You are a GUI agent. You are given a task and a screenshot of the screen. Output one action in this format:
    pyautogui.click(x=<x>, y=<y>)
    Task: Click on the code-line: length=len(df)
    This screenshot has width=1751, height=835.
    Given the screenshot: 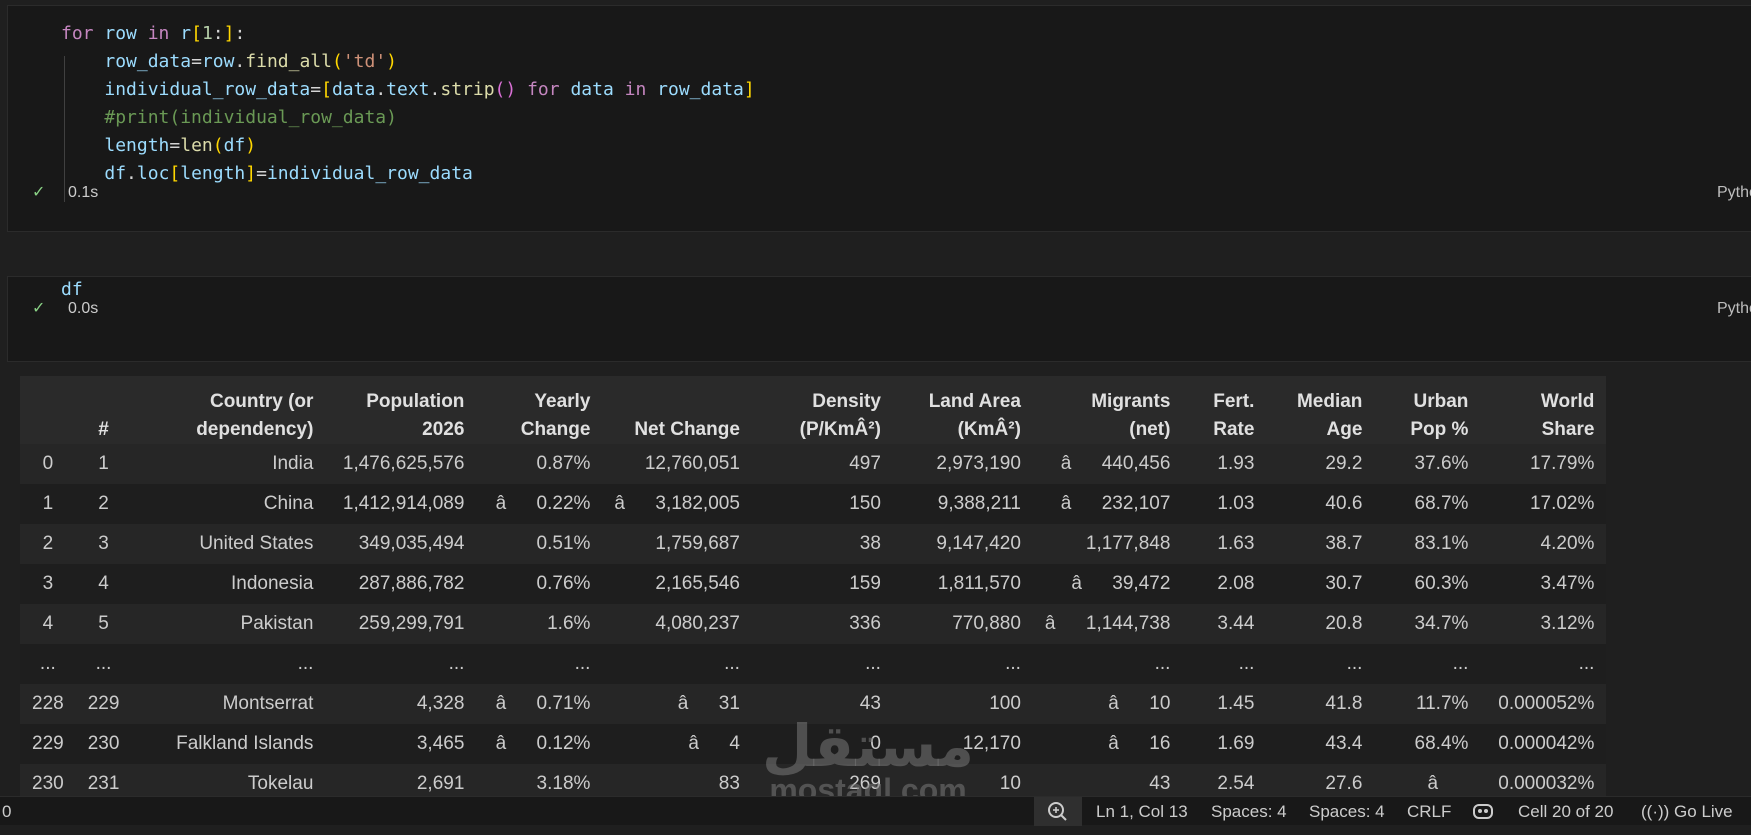 What is the action you would take?
    pyautogui.click(x=158, y=146)
    